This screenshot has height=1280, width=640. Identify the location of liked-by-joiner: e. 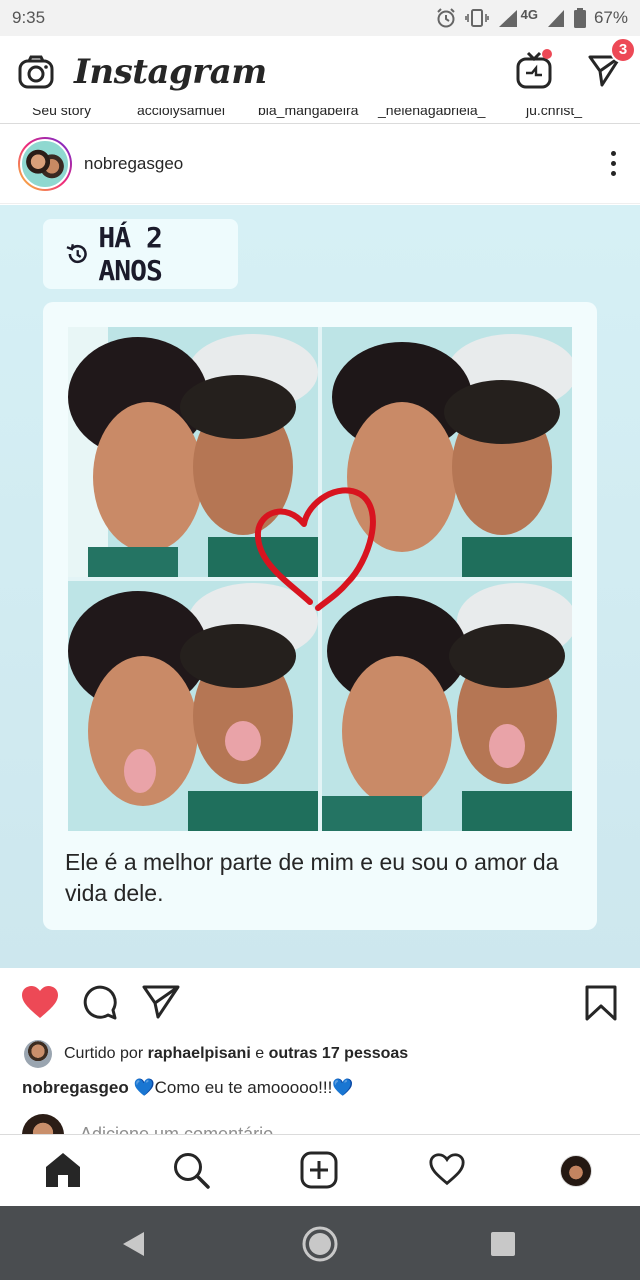
(260, 1053).